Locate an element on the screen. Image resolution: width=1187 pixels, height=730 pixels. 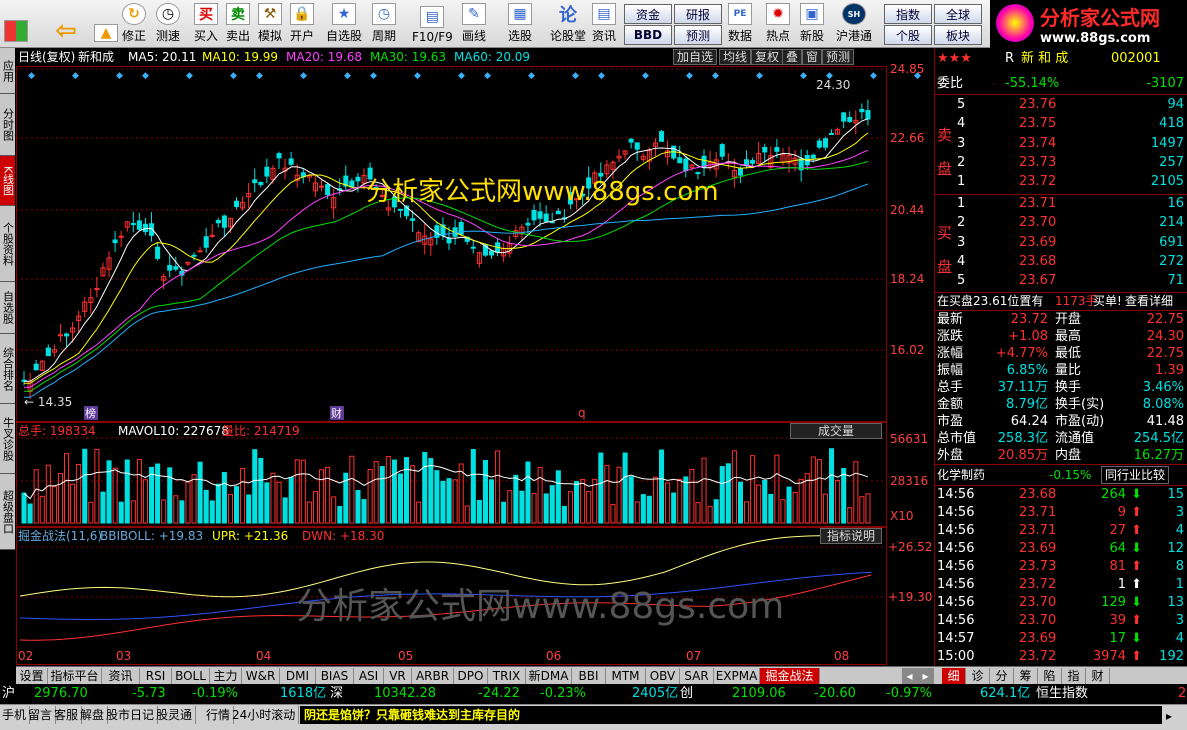
forecast-button: 预测 is located at coordinates (698, 35).